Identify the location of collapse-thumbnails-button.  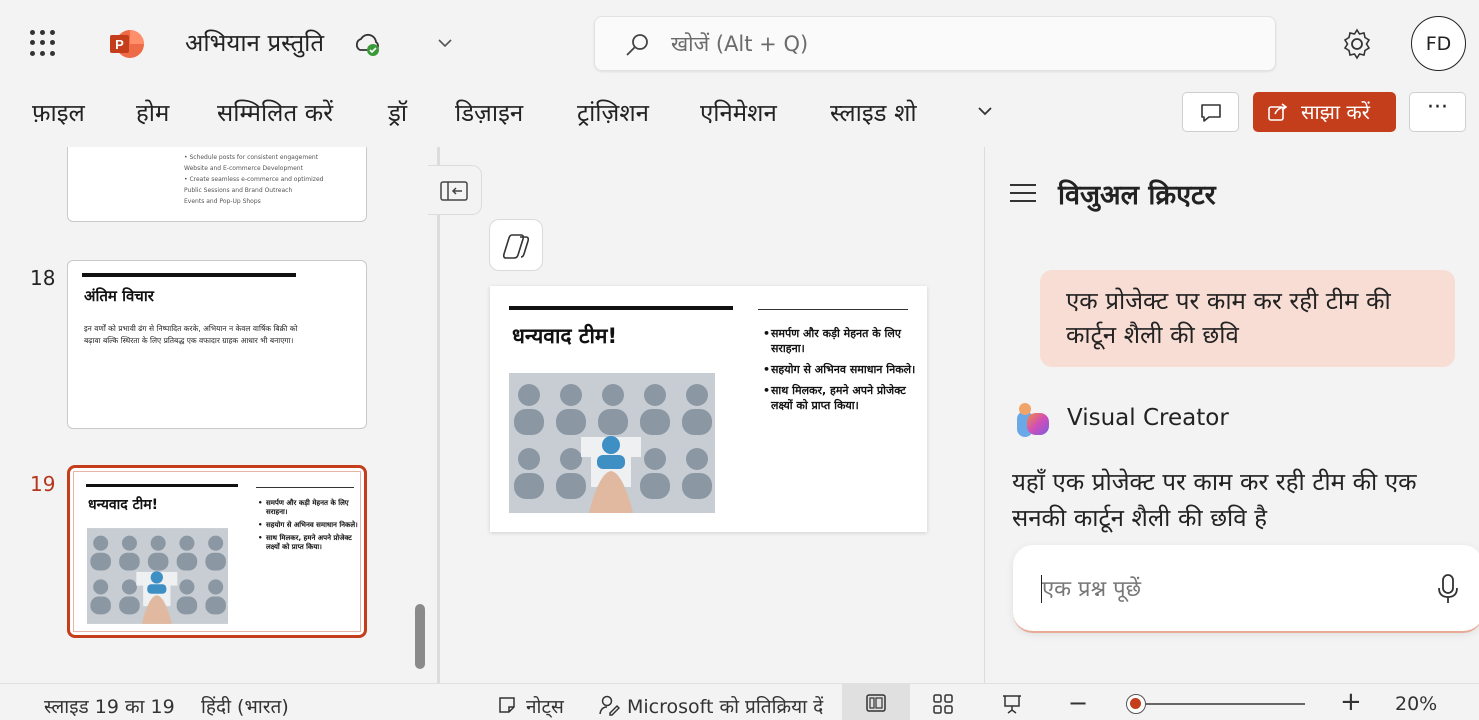
(455, 190).